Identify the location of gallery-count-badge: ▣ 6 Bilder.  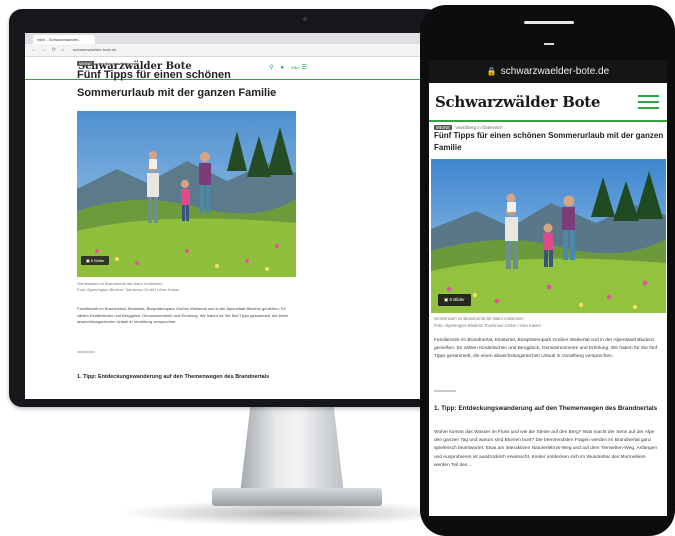
(95, 260).